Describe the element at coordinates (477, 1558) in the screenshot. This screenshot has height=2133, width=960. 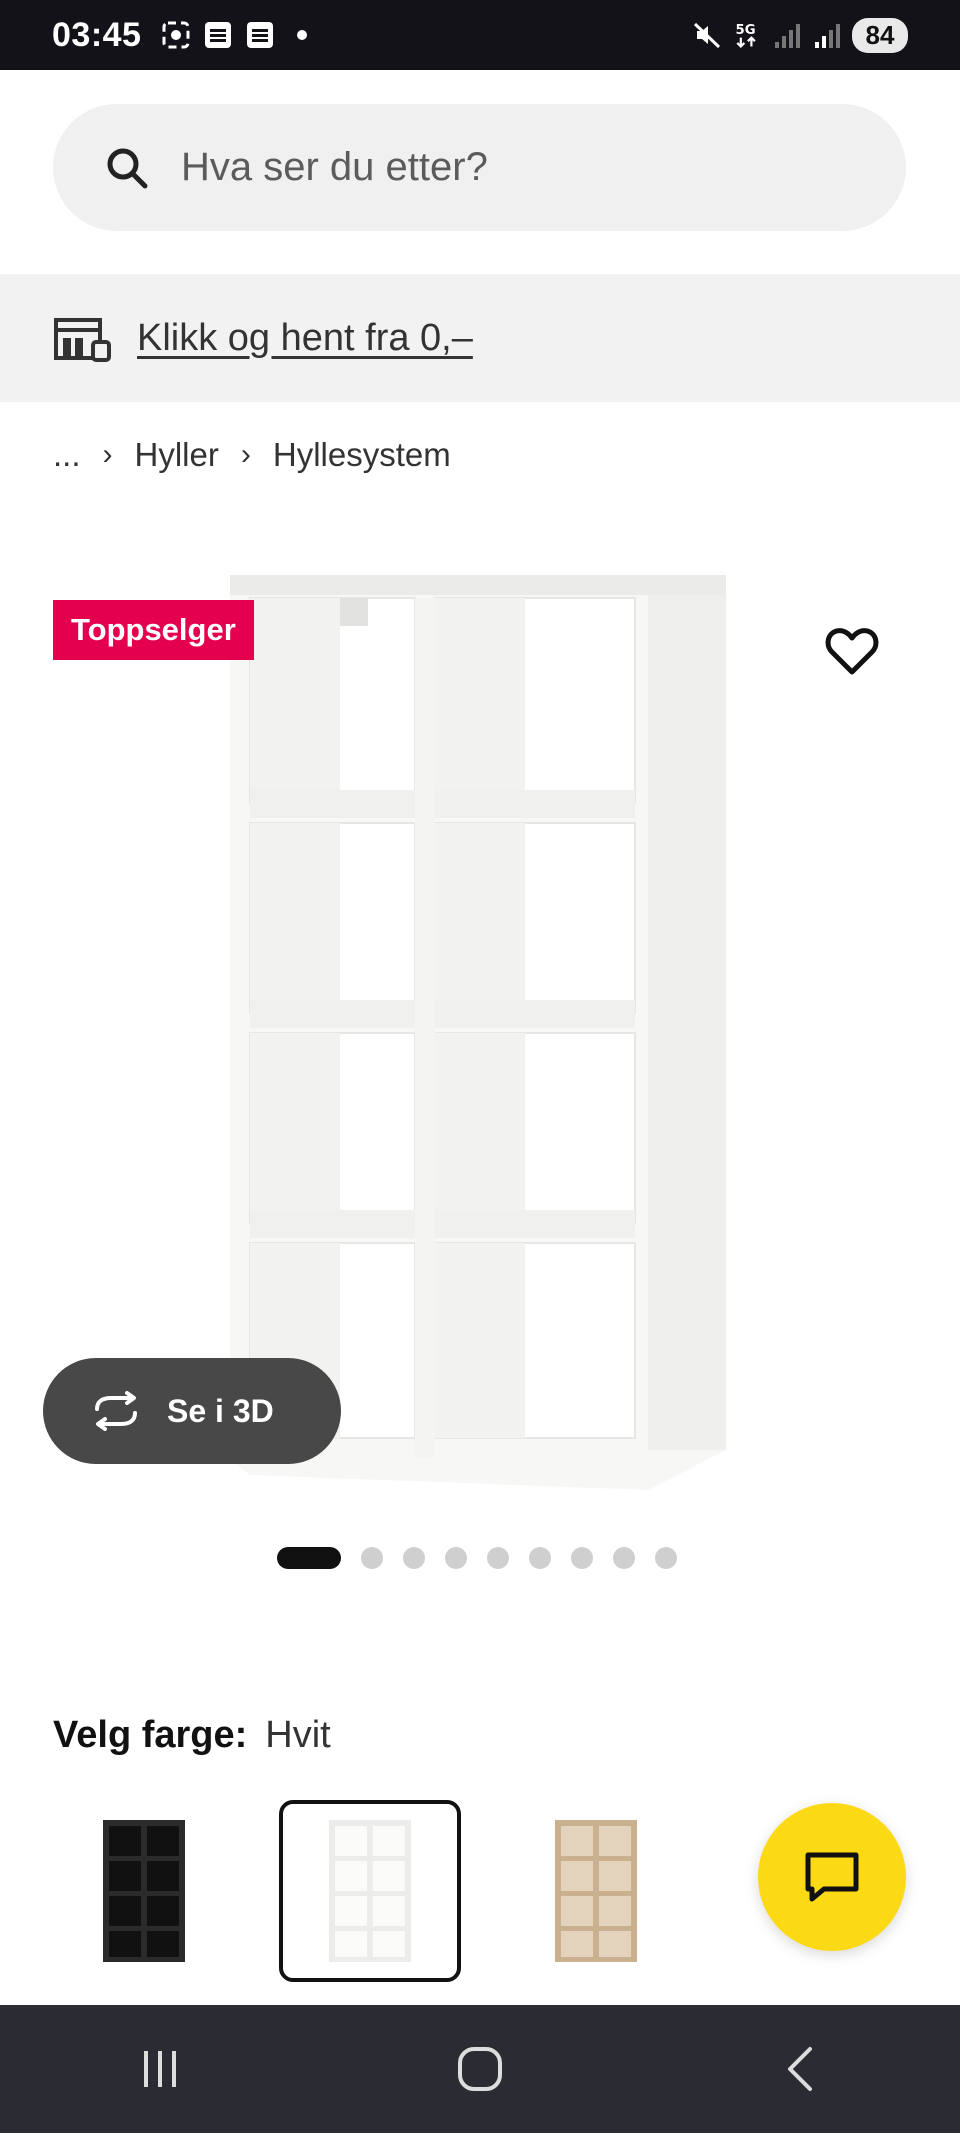
I see `image-pagination` at that location.